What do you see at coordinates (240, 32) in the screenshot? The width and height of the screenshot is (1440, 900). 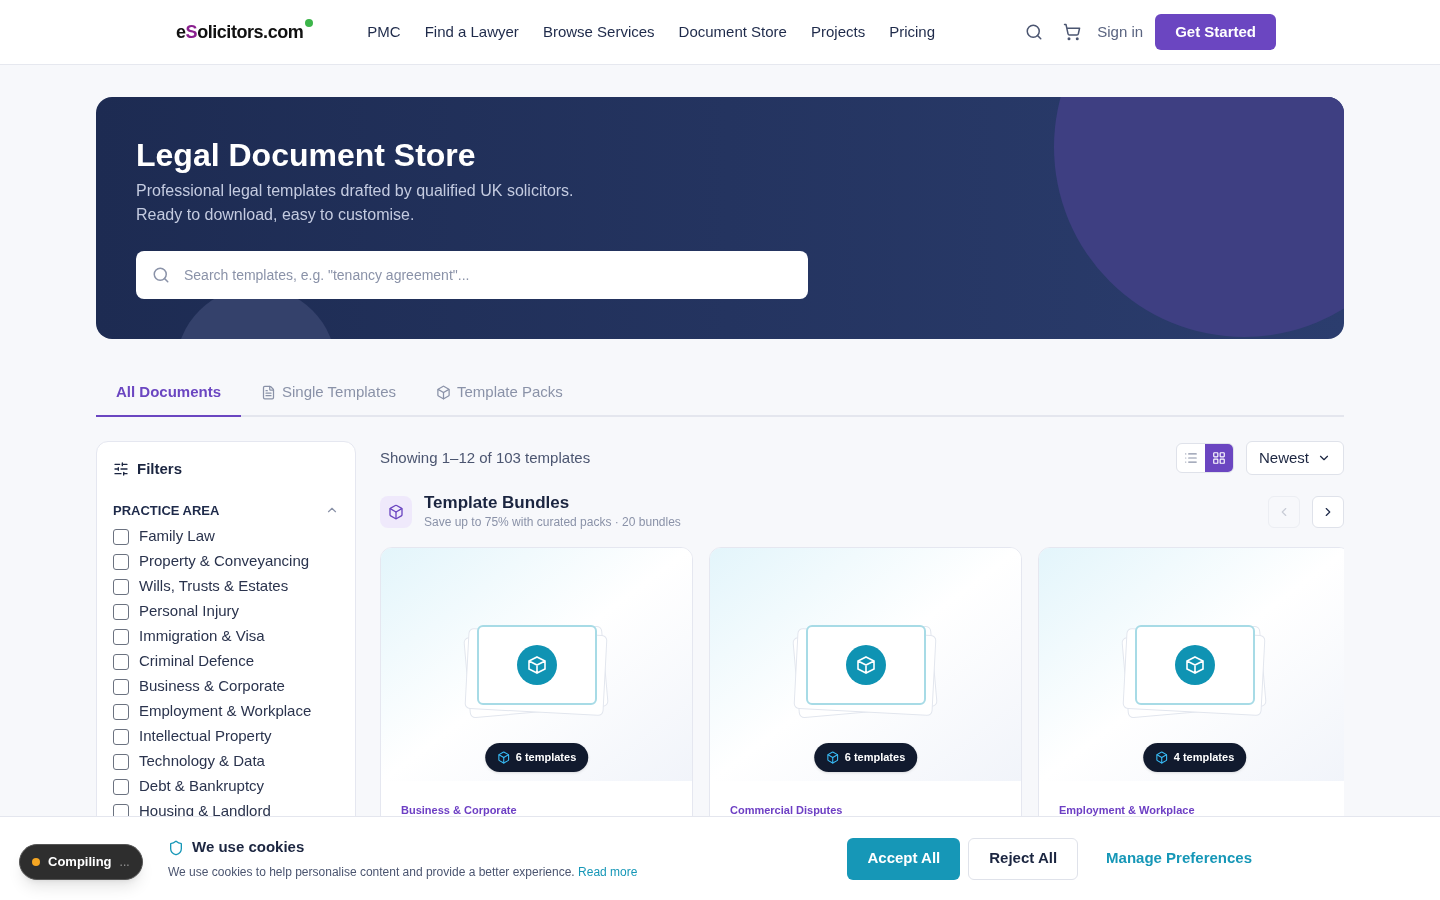 I see `logo: eSolicitors.com` at bounding box center [240, 32].